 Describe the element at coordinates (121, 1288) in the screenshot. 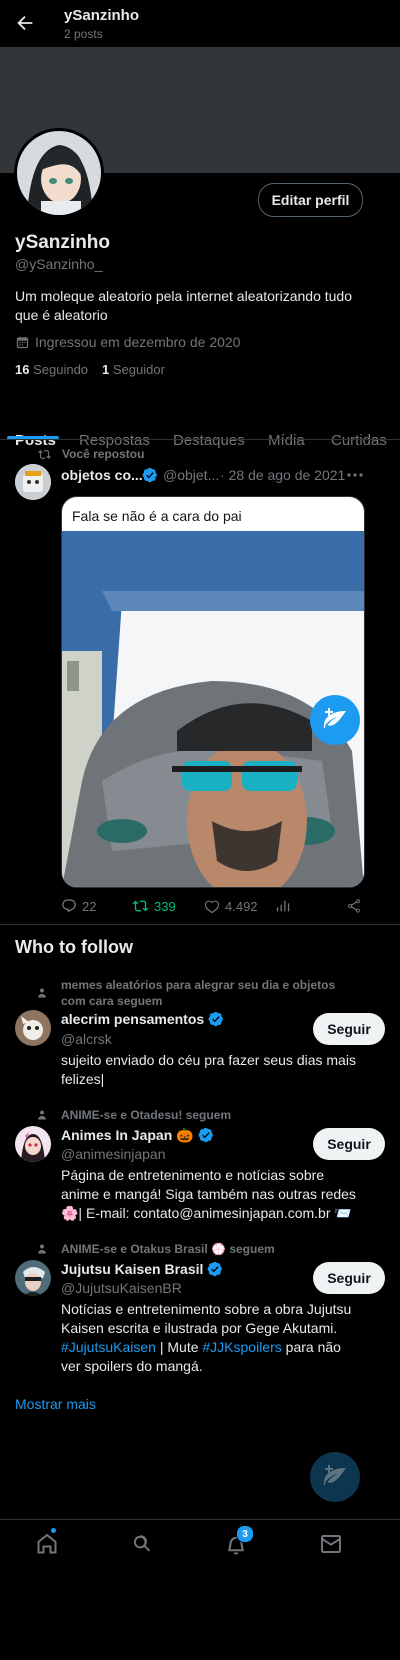

I see `suggestion-3-handle: @JujutsuKaisenBR` at that location.